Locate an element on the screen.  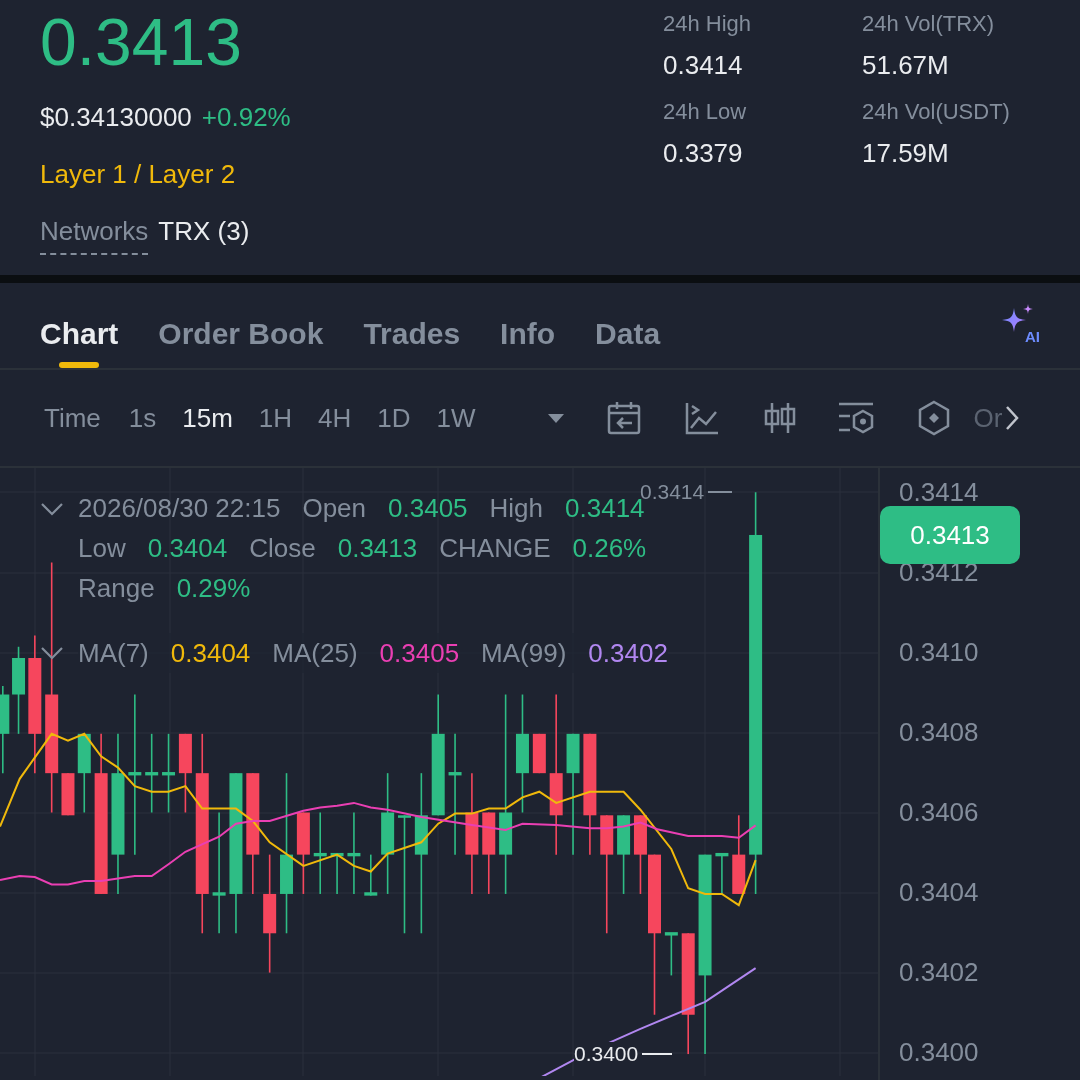
stat-value: 0.3379 is located at coordinates (703, 153).